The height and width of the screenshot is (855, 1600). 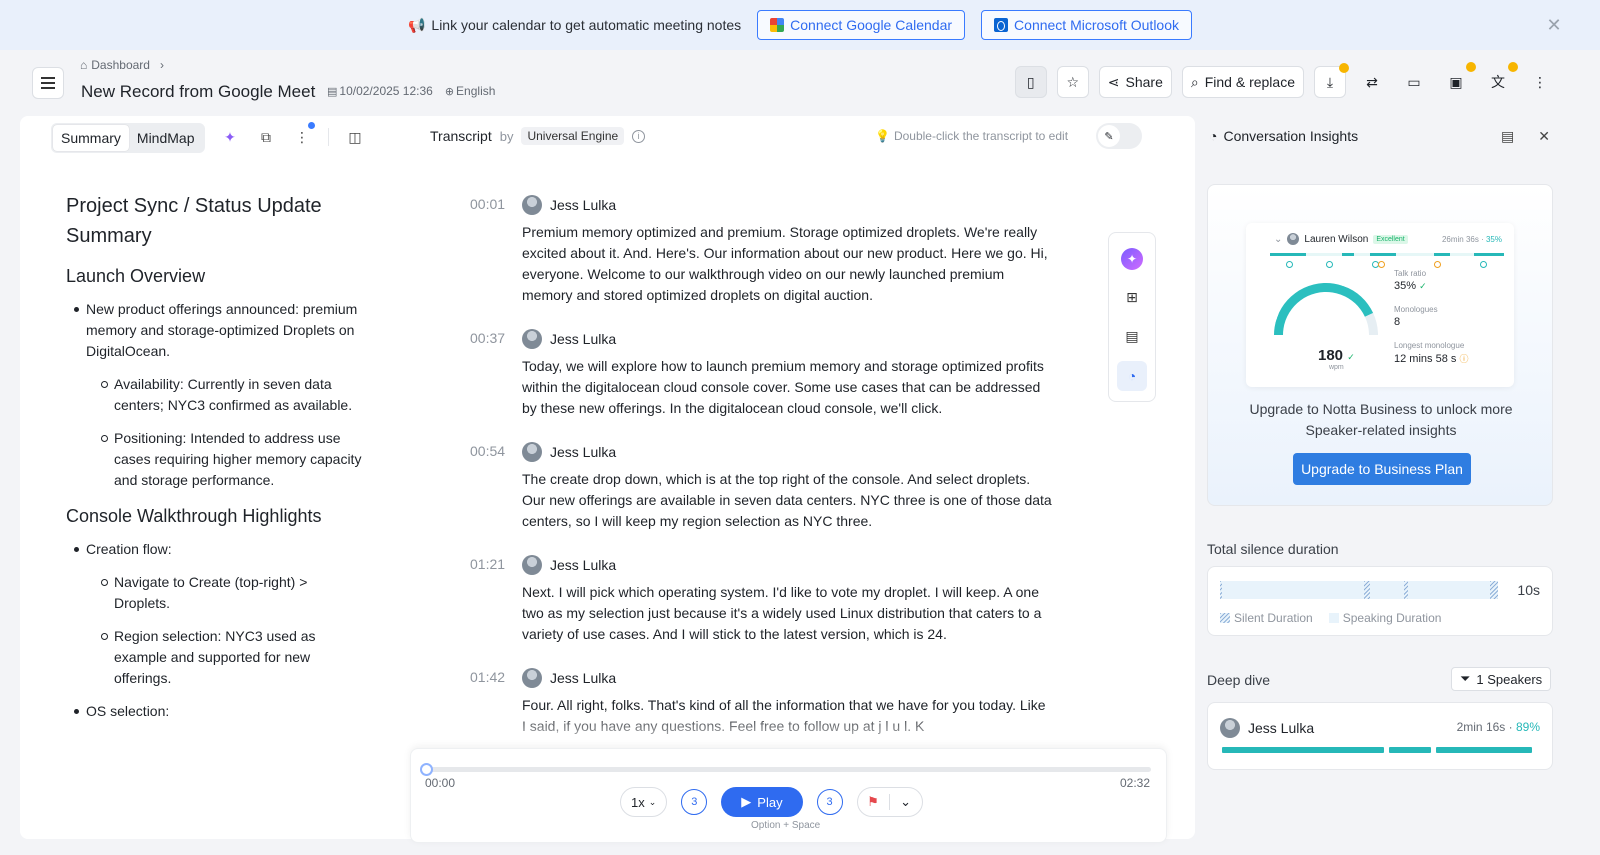 I want to click on google-calendar-icon, so click(x=777, y=25).